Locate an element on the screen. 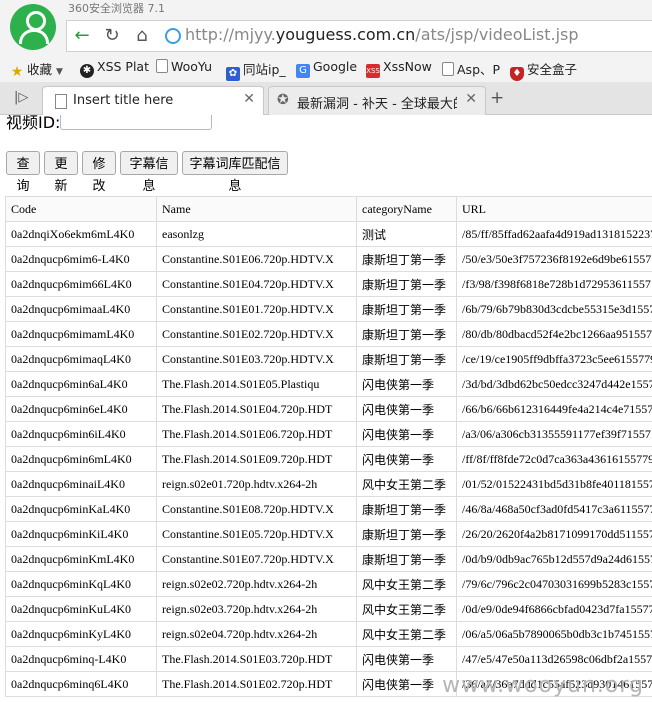 This screenshot has height=702, width=652. cell-code: 0a2dnqucp6min6eL4K0 is located at coordinates (81, 409).